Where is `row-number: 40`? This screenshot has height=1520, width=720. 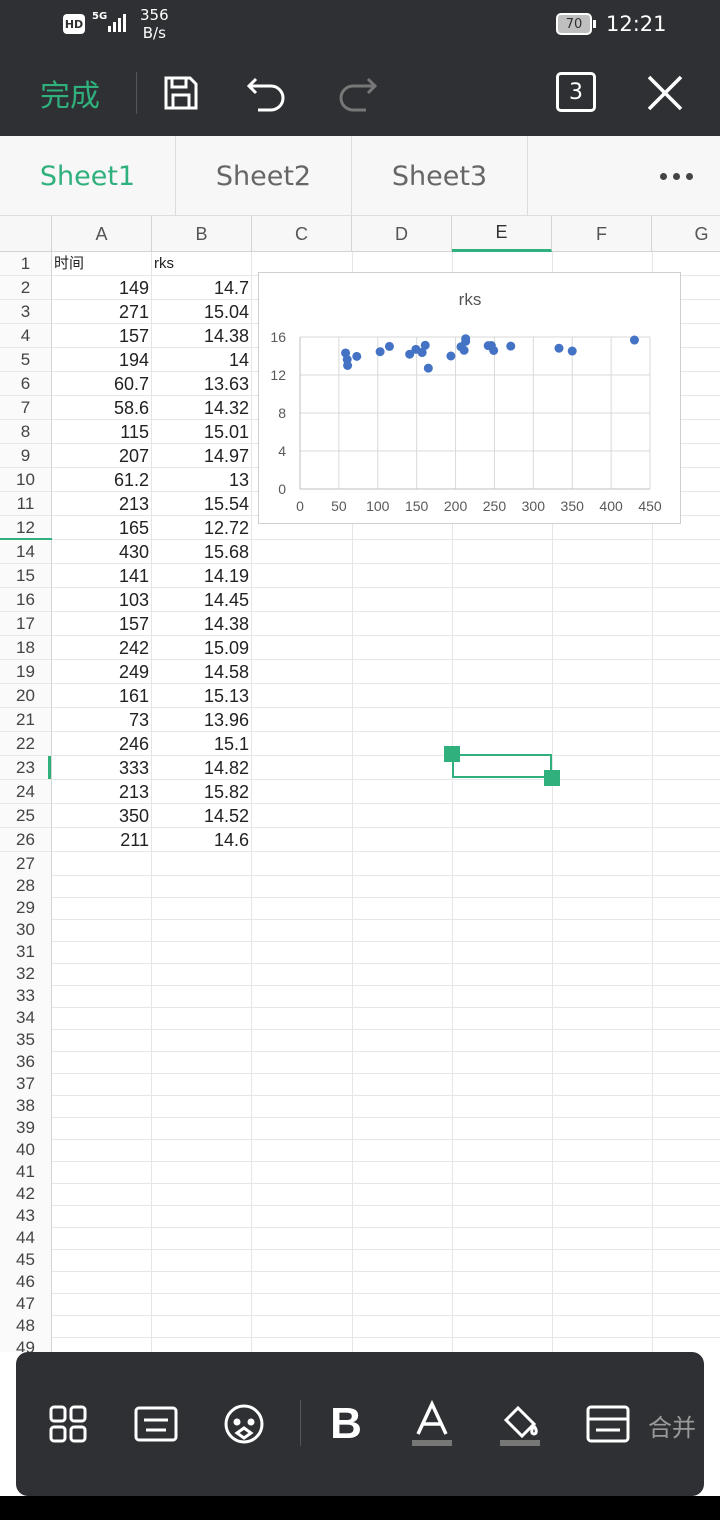 row-number: 40 is located at coordinates (26, 1149).